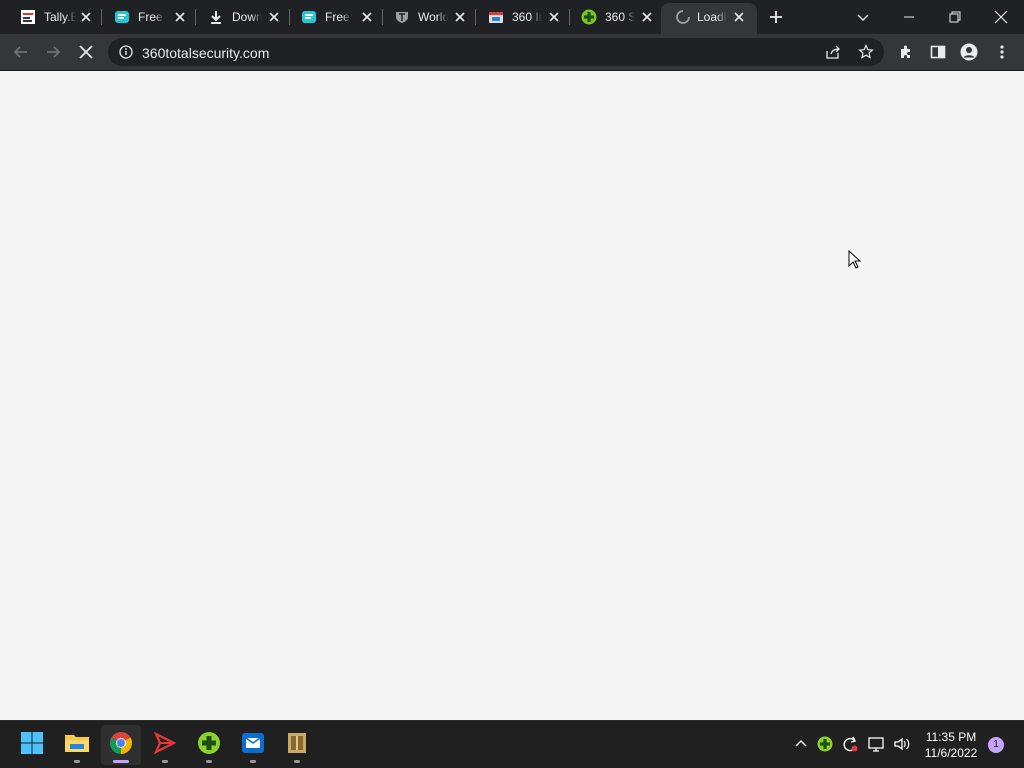  I want to click on taskbar-chrome, so click(121, 745).